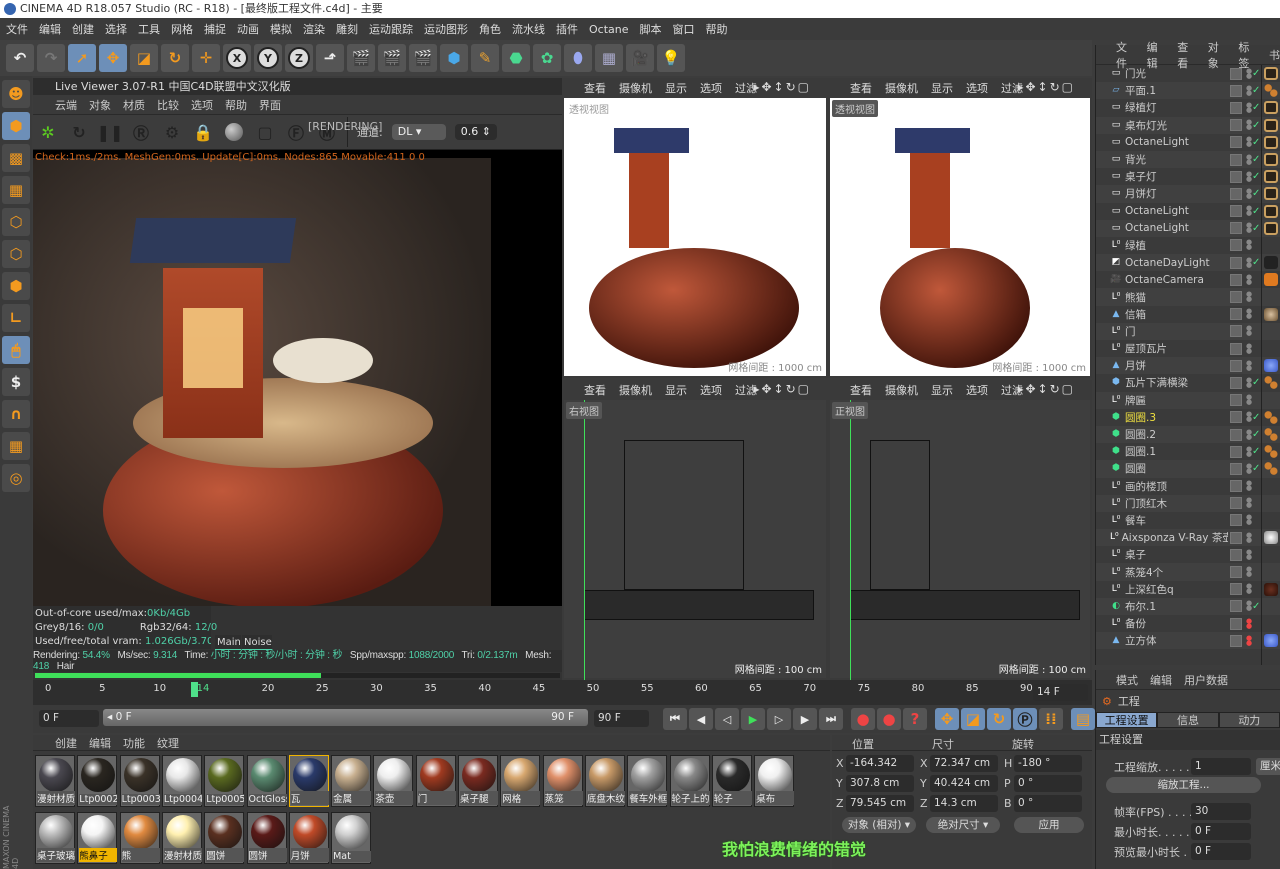 The width and height of the screenshot is (1280, 869). What do you see at coordinates (435, 781) in the screenshot?
I see `material-swatch: 门` at bounding box center [435, 781].